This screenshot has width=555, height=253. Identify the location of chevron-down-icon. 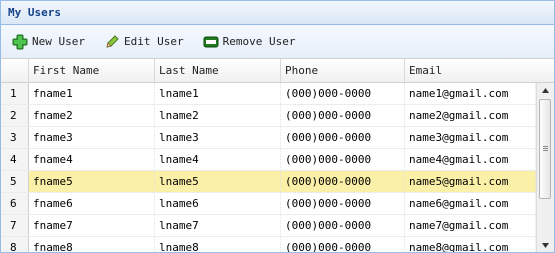
(545, 245).